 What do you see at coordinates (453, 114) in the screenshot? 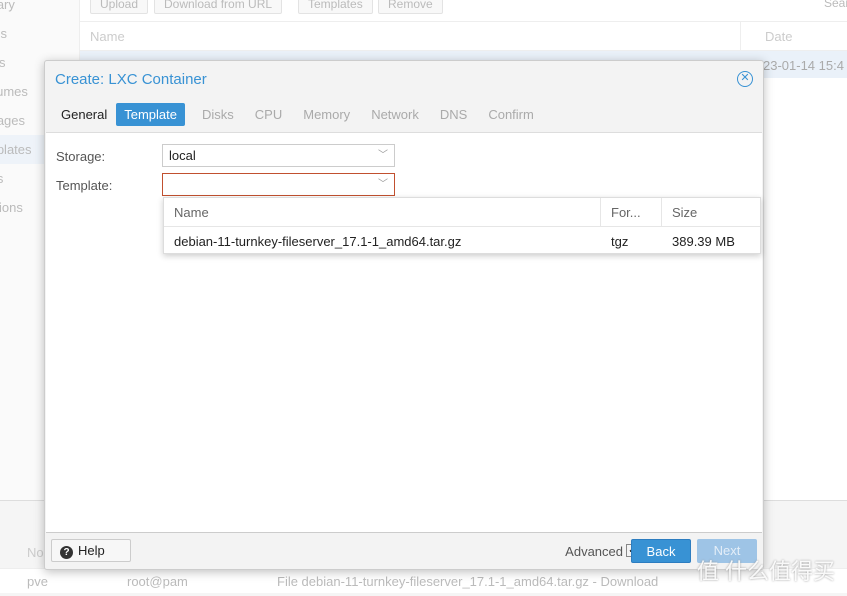
I see `tab-dns: DNS` at bounding box center [453, 114].